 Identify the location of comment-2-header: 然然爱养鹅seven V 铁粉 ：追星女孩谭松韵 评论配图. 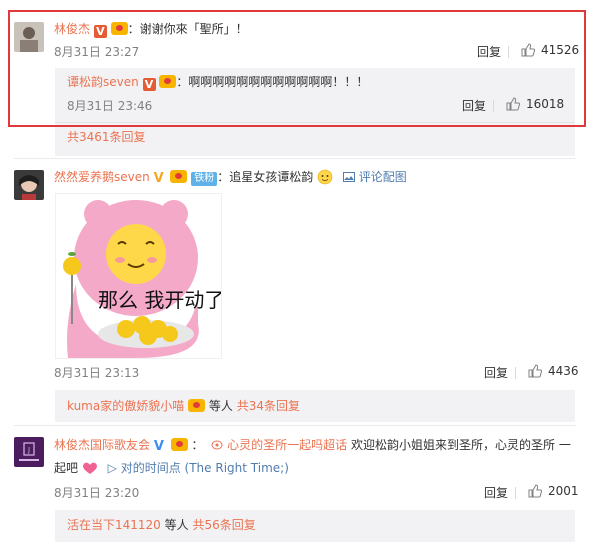
(230, 177).